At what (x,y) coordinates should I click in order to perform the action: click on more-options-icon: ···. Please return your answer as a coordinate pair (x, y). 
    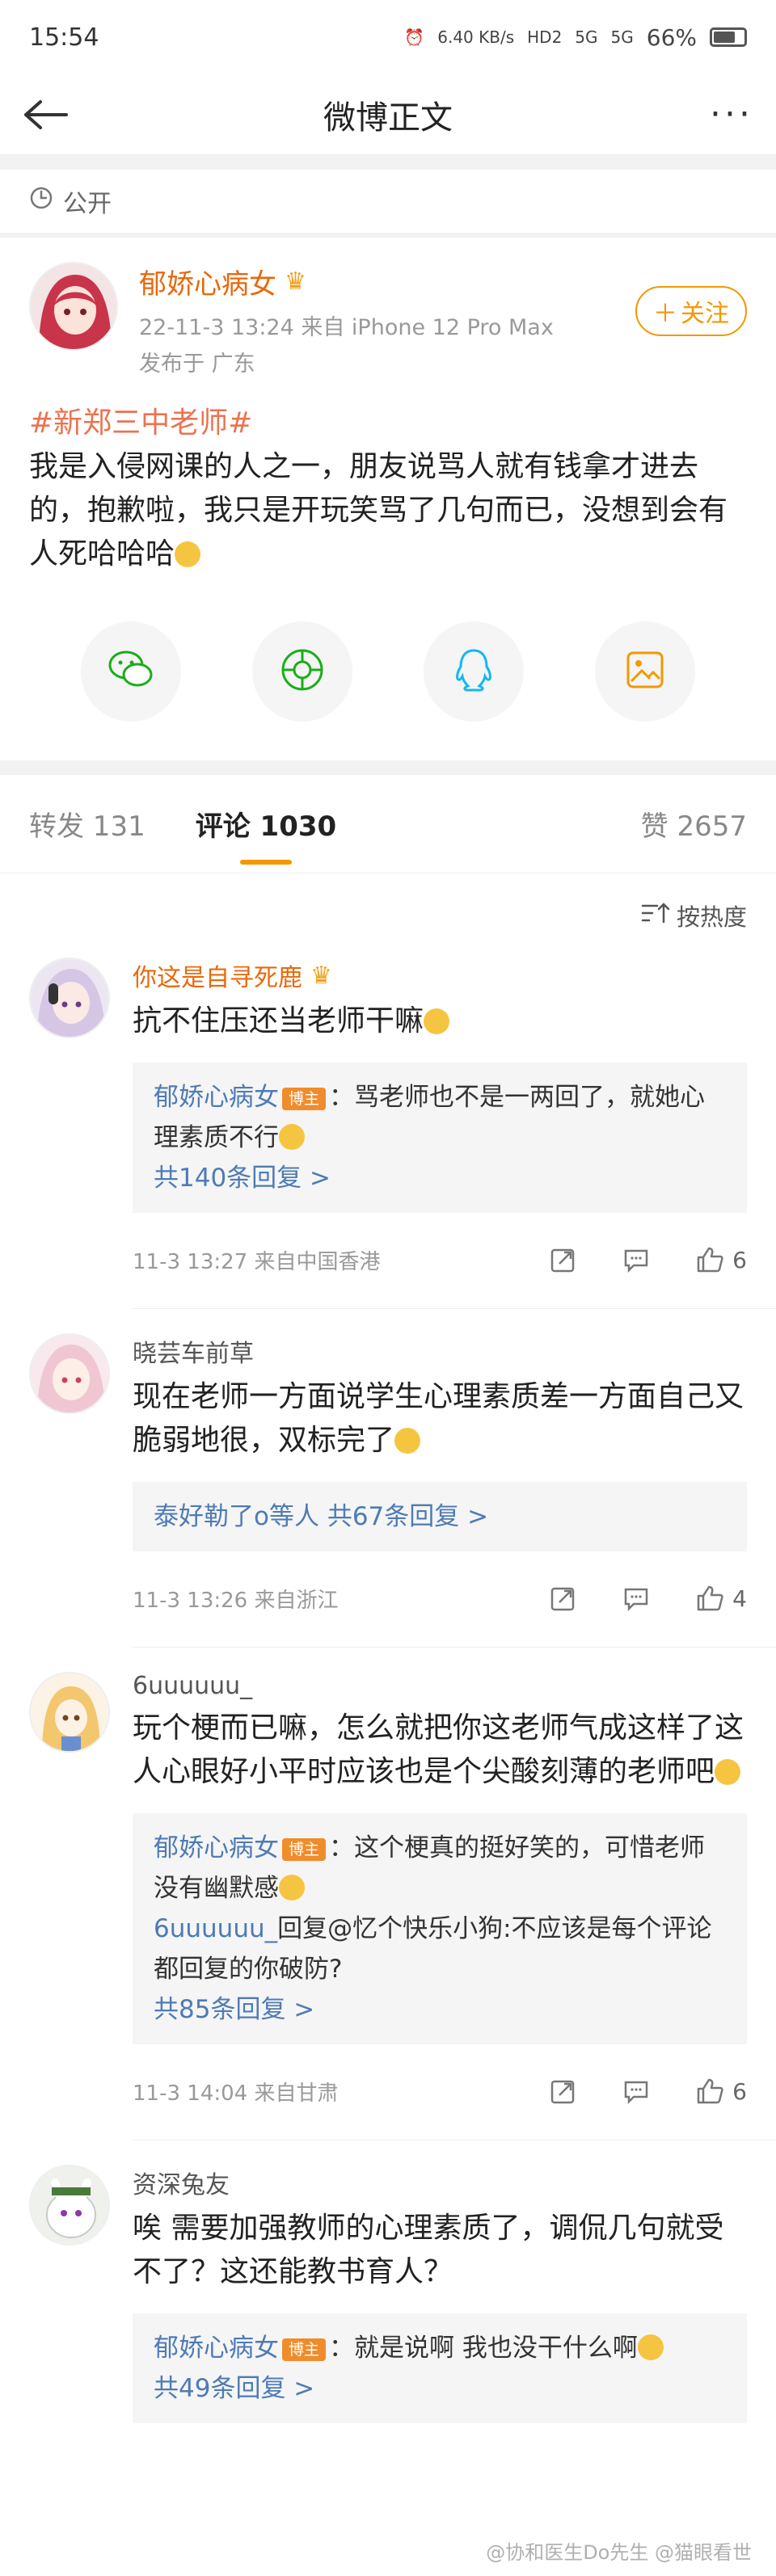
    Looking at the image, I should click on (721, 114).